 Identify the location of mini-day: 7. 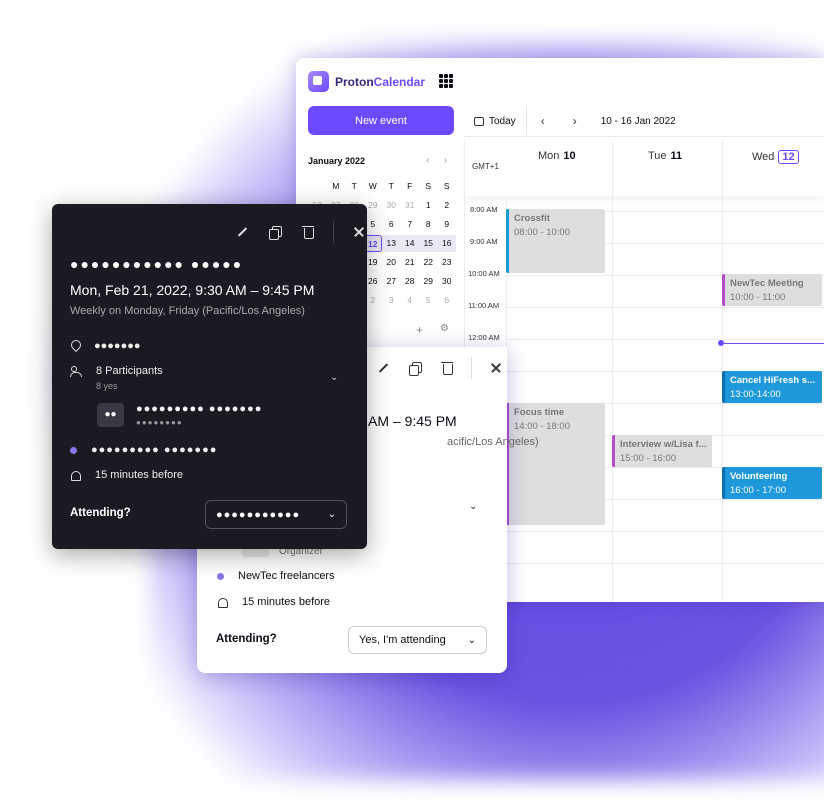
(410, 224).